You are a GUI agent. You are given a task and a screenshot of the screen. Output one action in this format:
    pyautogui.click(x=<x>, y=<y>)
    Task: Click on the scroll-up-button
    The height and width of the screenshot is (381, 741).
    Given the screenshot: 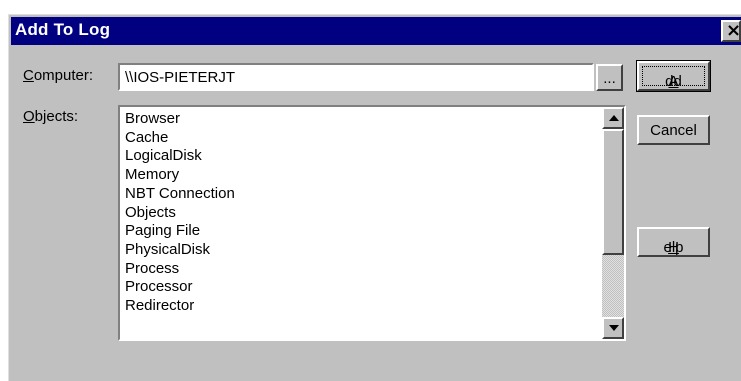 What is the action you would take?
    pyautogui.click(x=613, y=118)
    